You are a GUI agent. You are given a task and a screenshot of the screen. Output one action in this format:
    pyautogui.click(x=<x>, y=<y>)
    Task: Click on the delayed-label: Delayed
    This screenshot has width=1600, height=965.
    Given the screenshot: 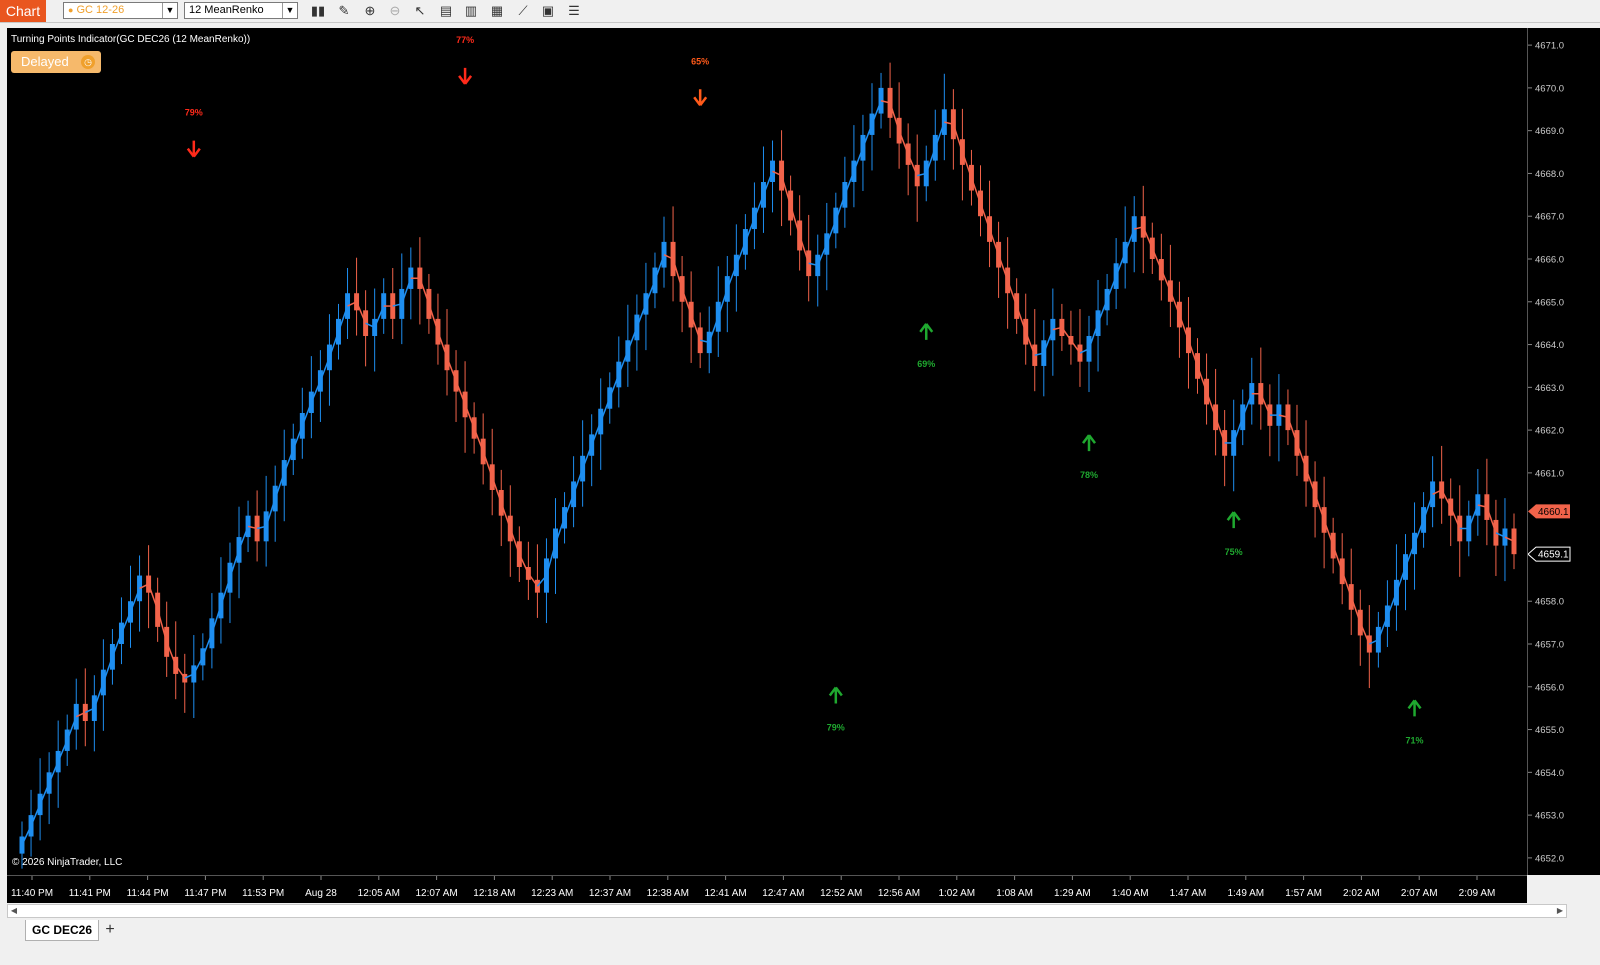 What is the action you would take?
    pyautogui.click(x=45, y=61)
    